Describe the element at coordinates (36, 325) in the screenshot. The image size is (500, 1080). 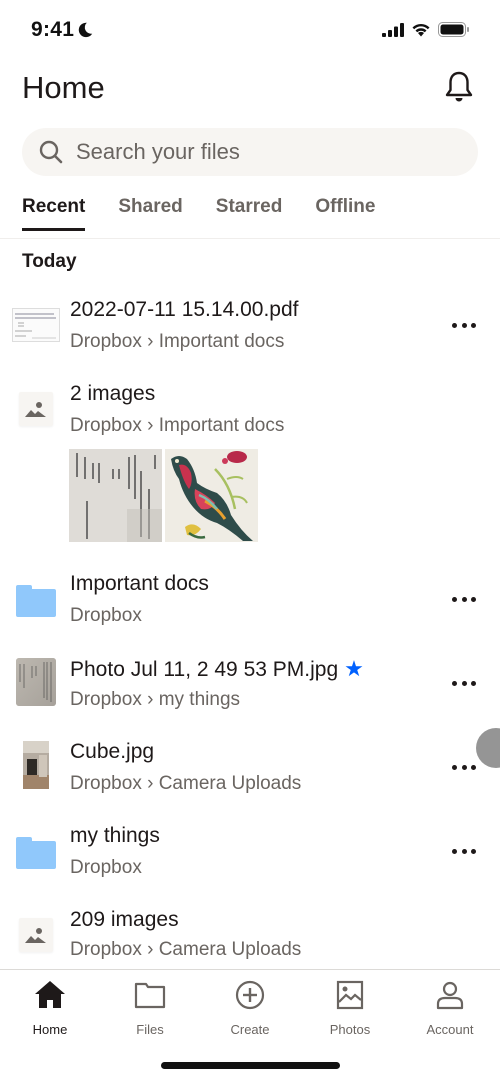
I see `pdf-thumbnail` at that location.